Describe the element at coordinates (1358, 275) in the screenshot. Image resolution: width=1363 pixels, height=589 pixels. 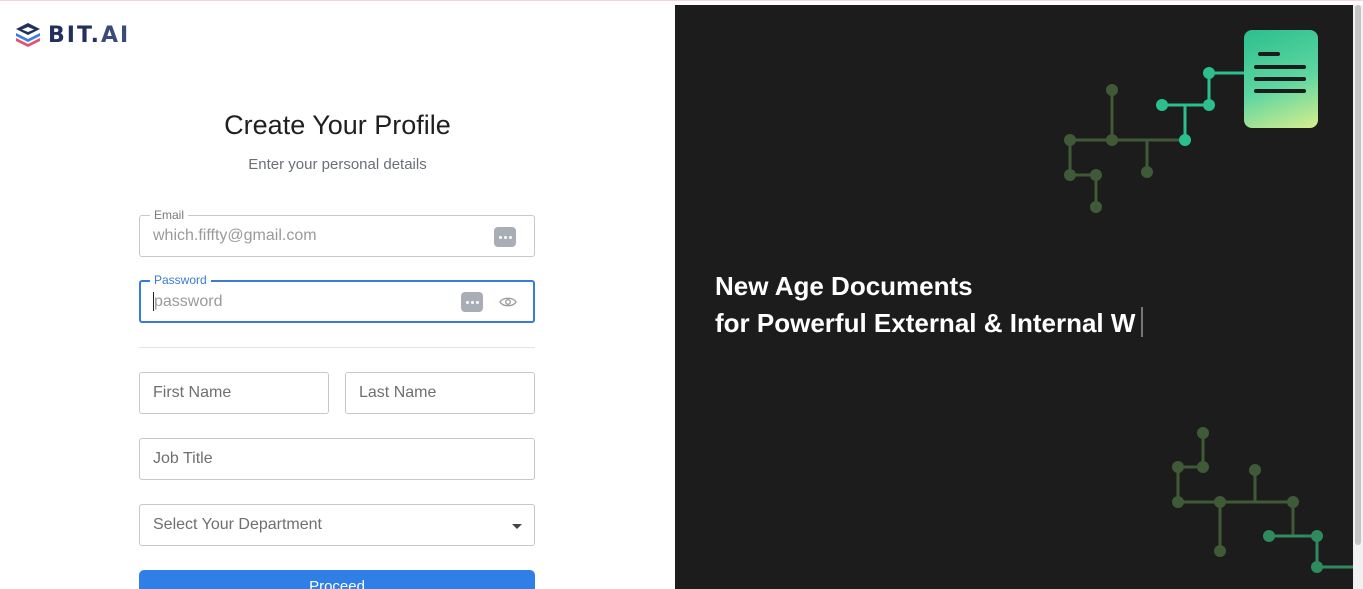
I see `scrollbar-thumb` at that location.